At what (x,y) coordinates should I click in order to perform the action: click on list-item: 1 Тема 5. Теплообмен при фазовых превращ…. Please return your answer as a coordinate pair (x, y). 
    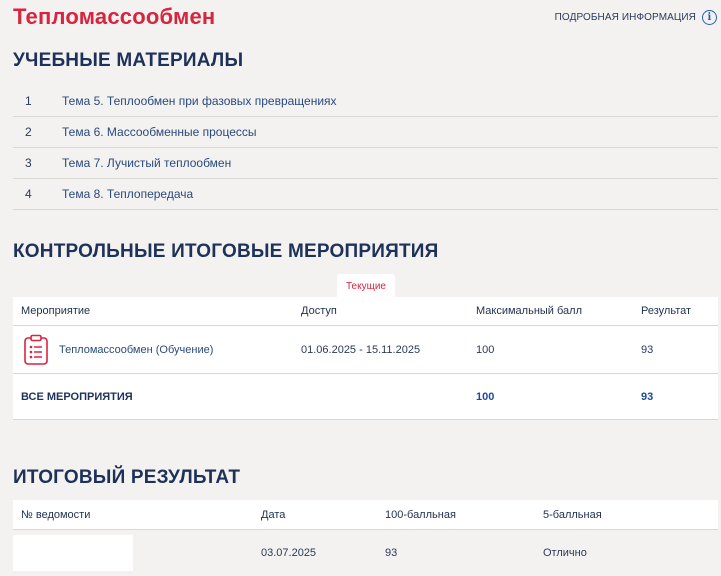
    Looking at the image, I should click on (365, 101).